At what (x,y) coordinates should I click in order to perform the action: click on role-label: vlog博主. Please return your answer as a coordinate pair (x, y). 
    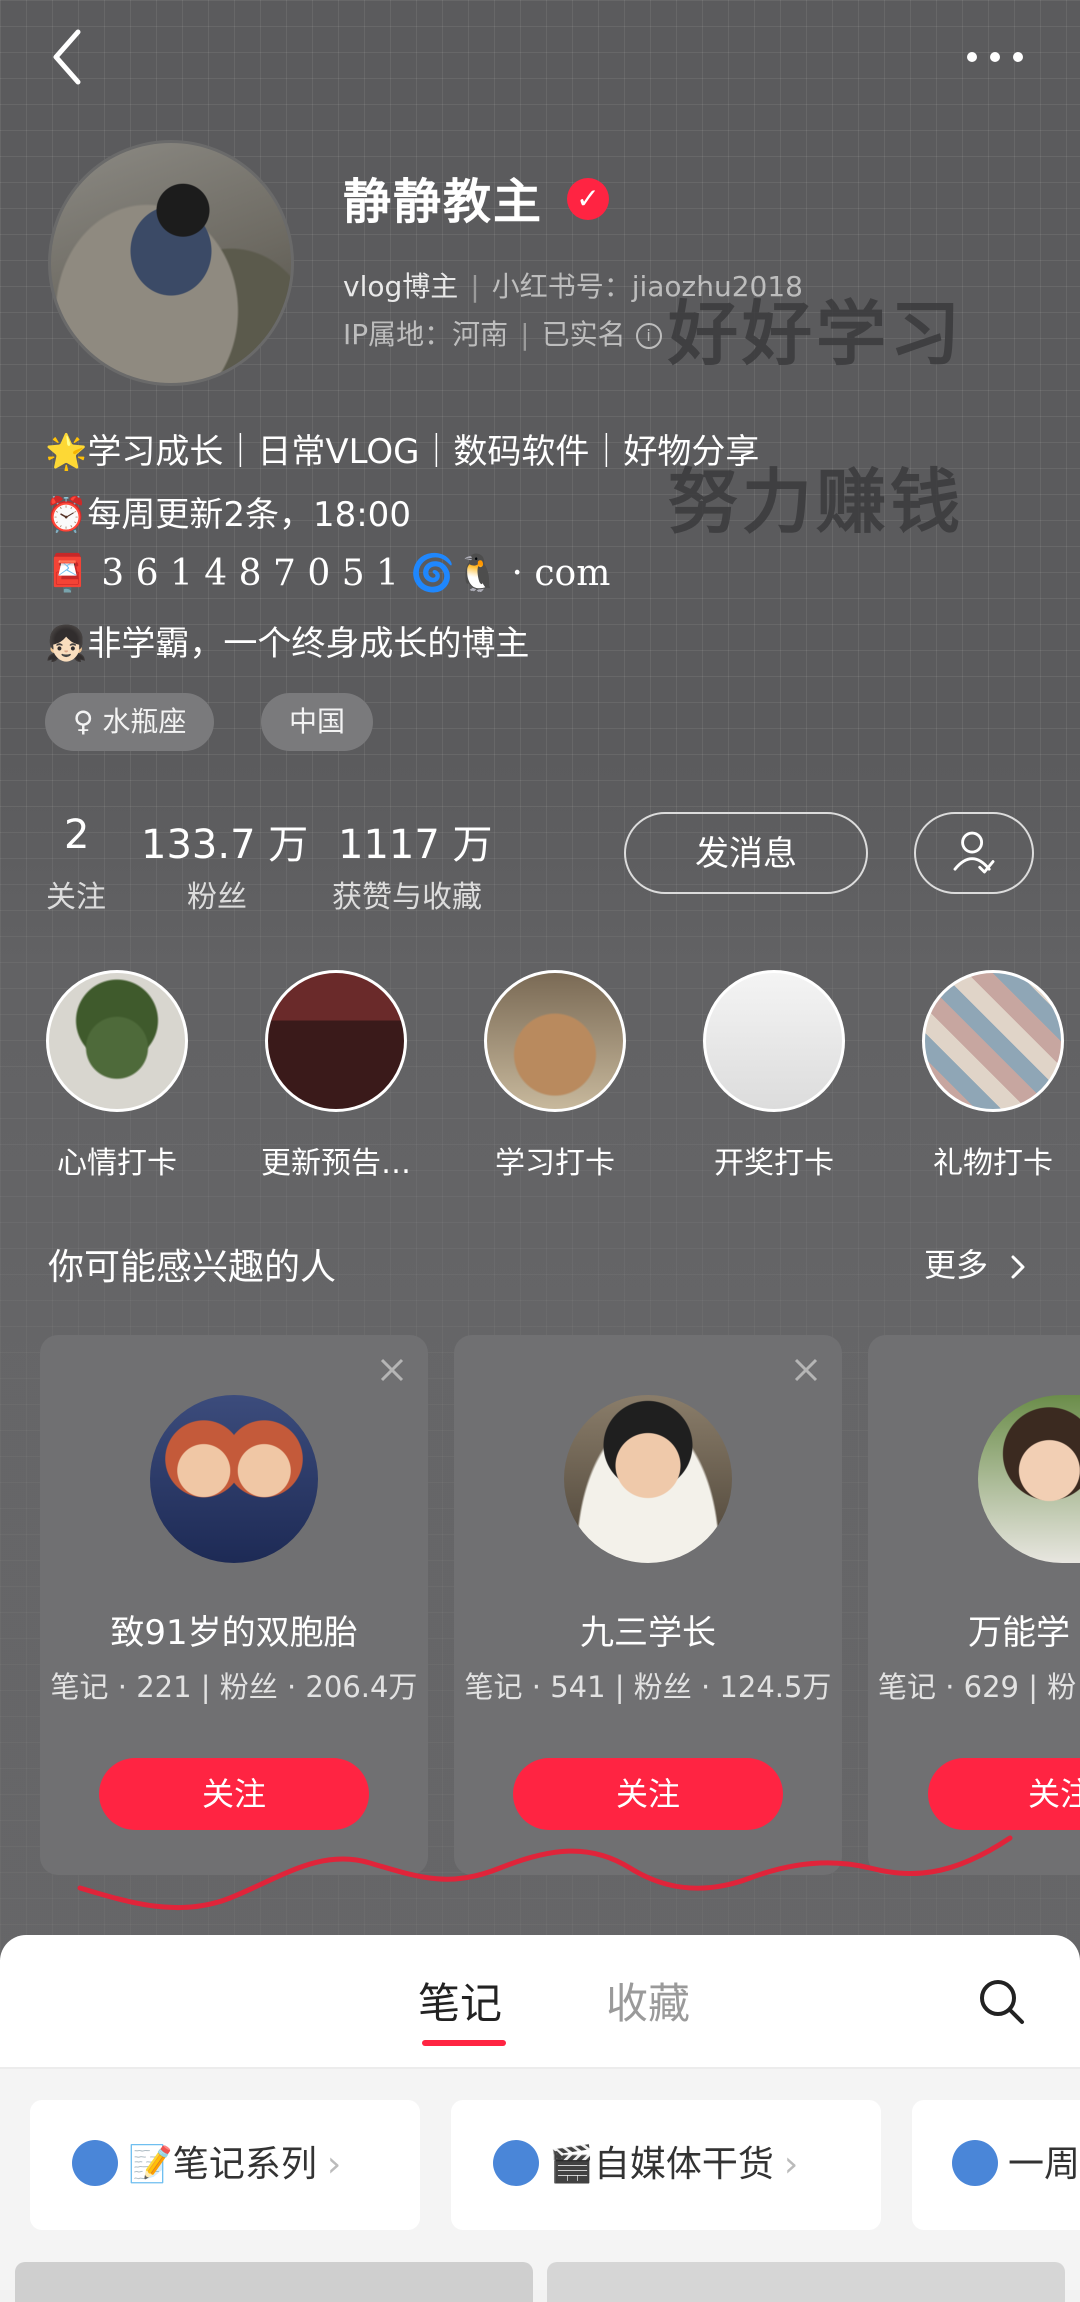
    Looking at the image, I should click on (401, 286).